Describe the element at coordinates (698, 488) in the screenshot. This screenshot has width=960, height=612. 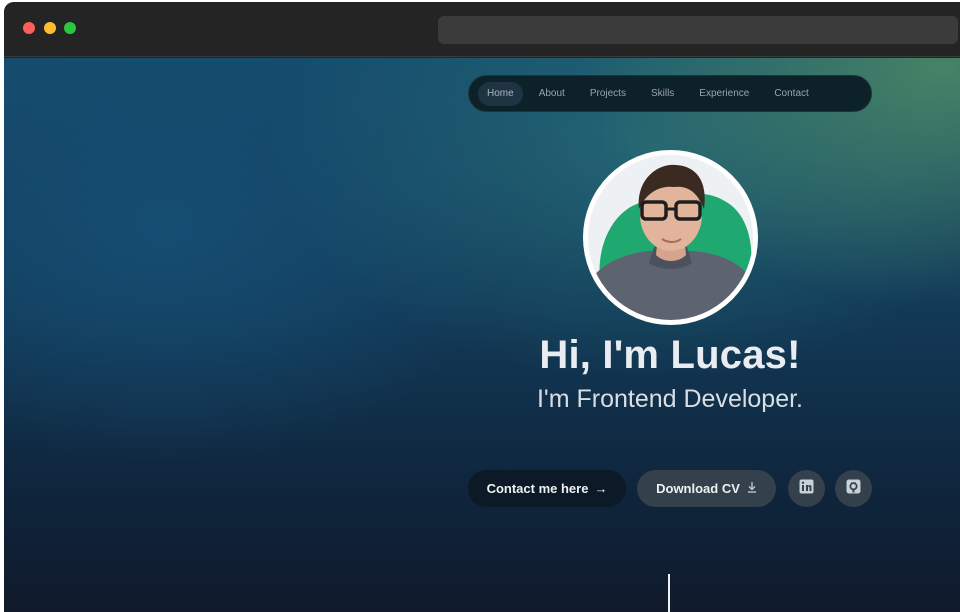
I see `download-button-label: Download CV` at that location.